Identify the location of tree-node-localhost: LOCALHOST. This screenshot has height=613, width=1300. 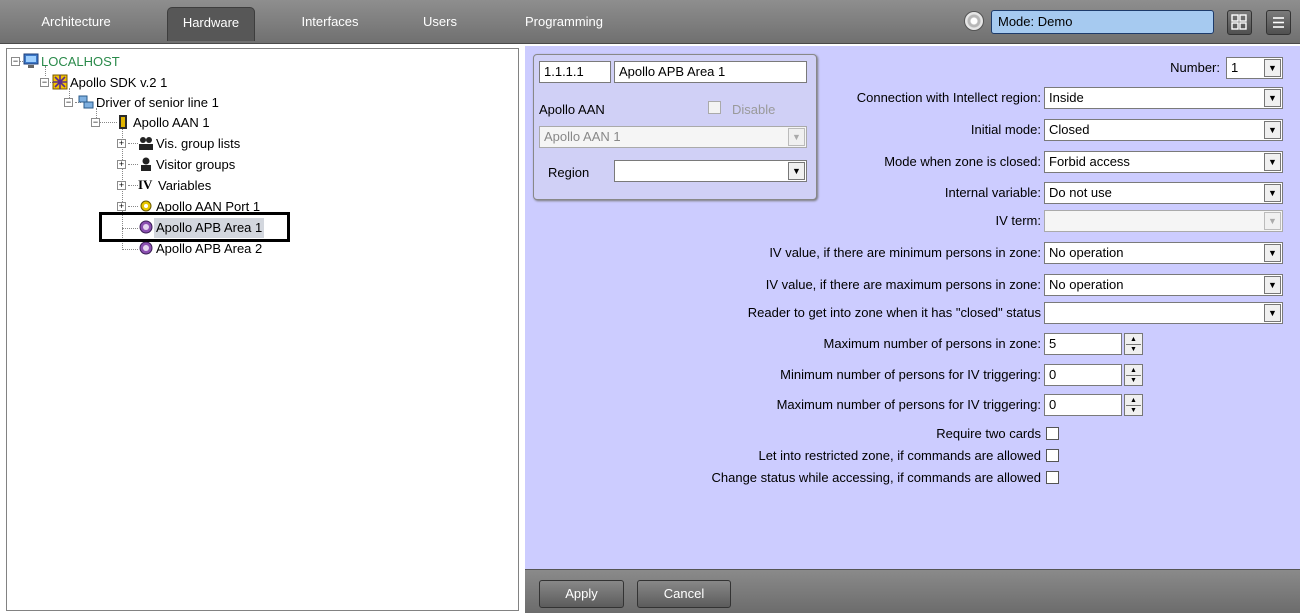
(72, 61).